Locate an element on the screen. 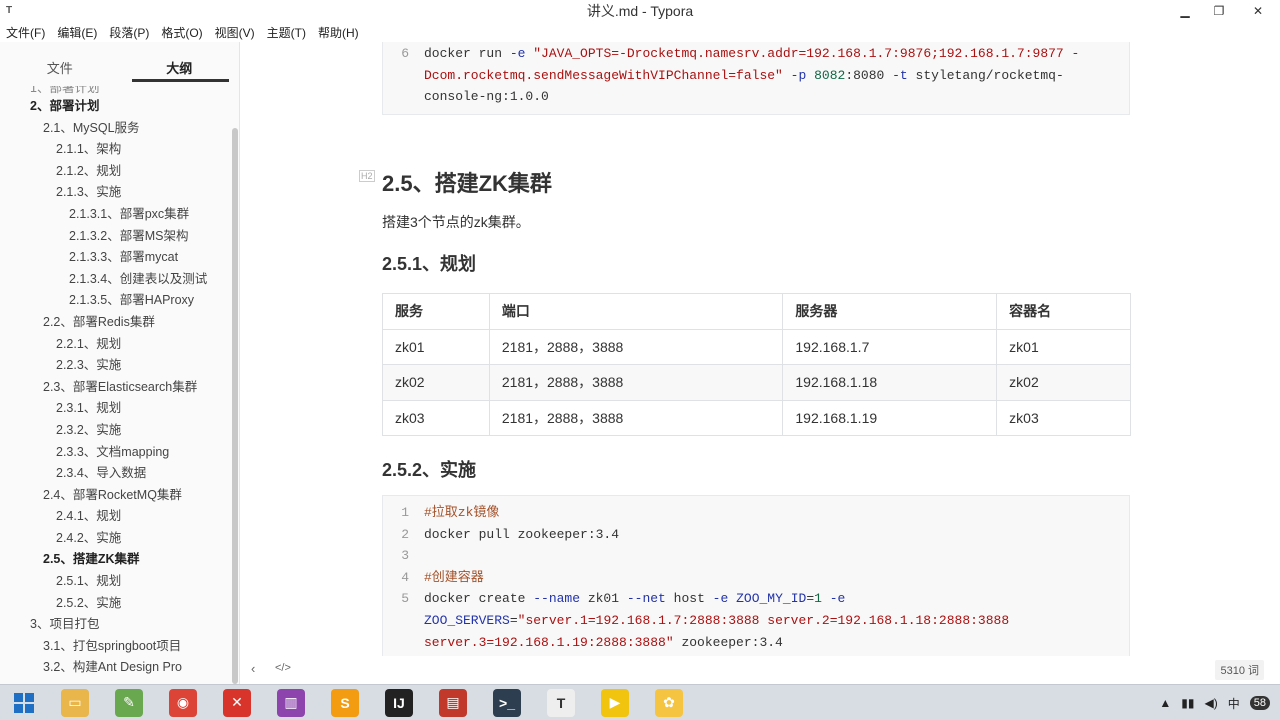 Image resolution: width=1280 pixels, height=720 pixels. taskbar-app-typora: T is located at coordinates (561, 702).